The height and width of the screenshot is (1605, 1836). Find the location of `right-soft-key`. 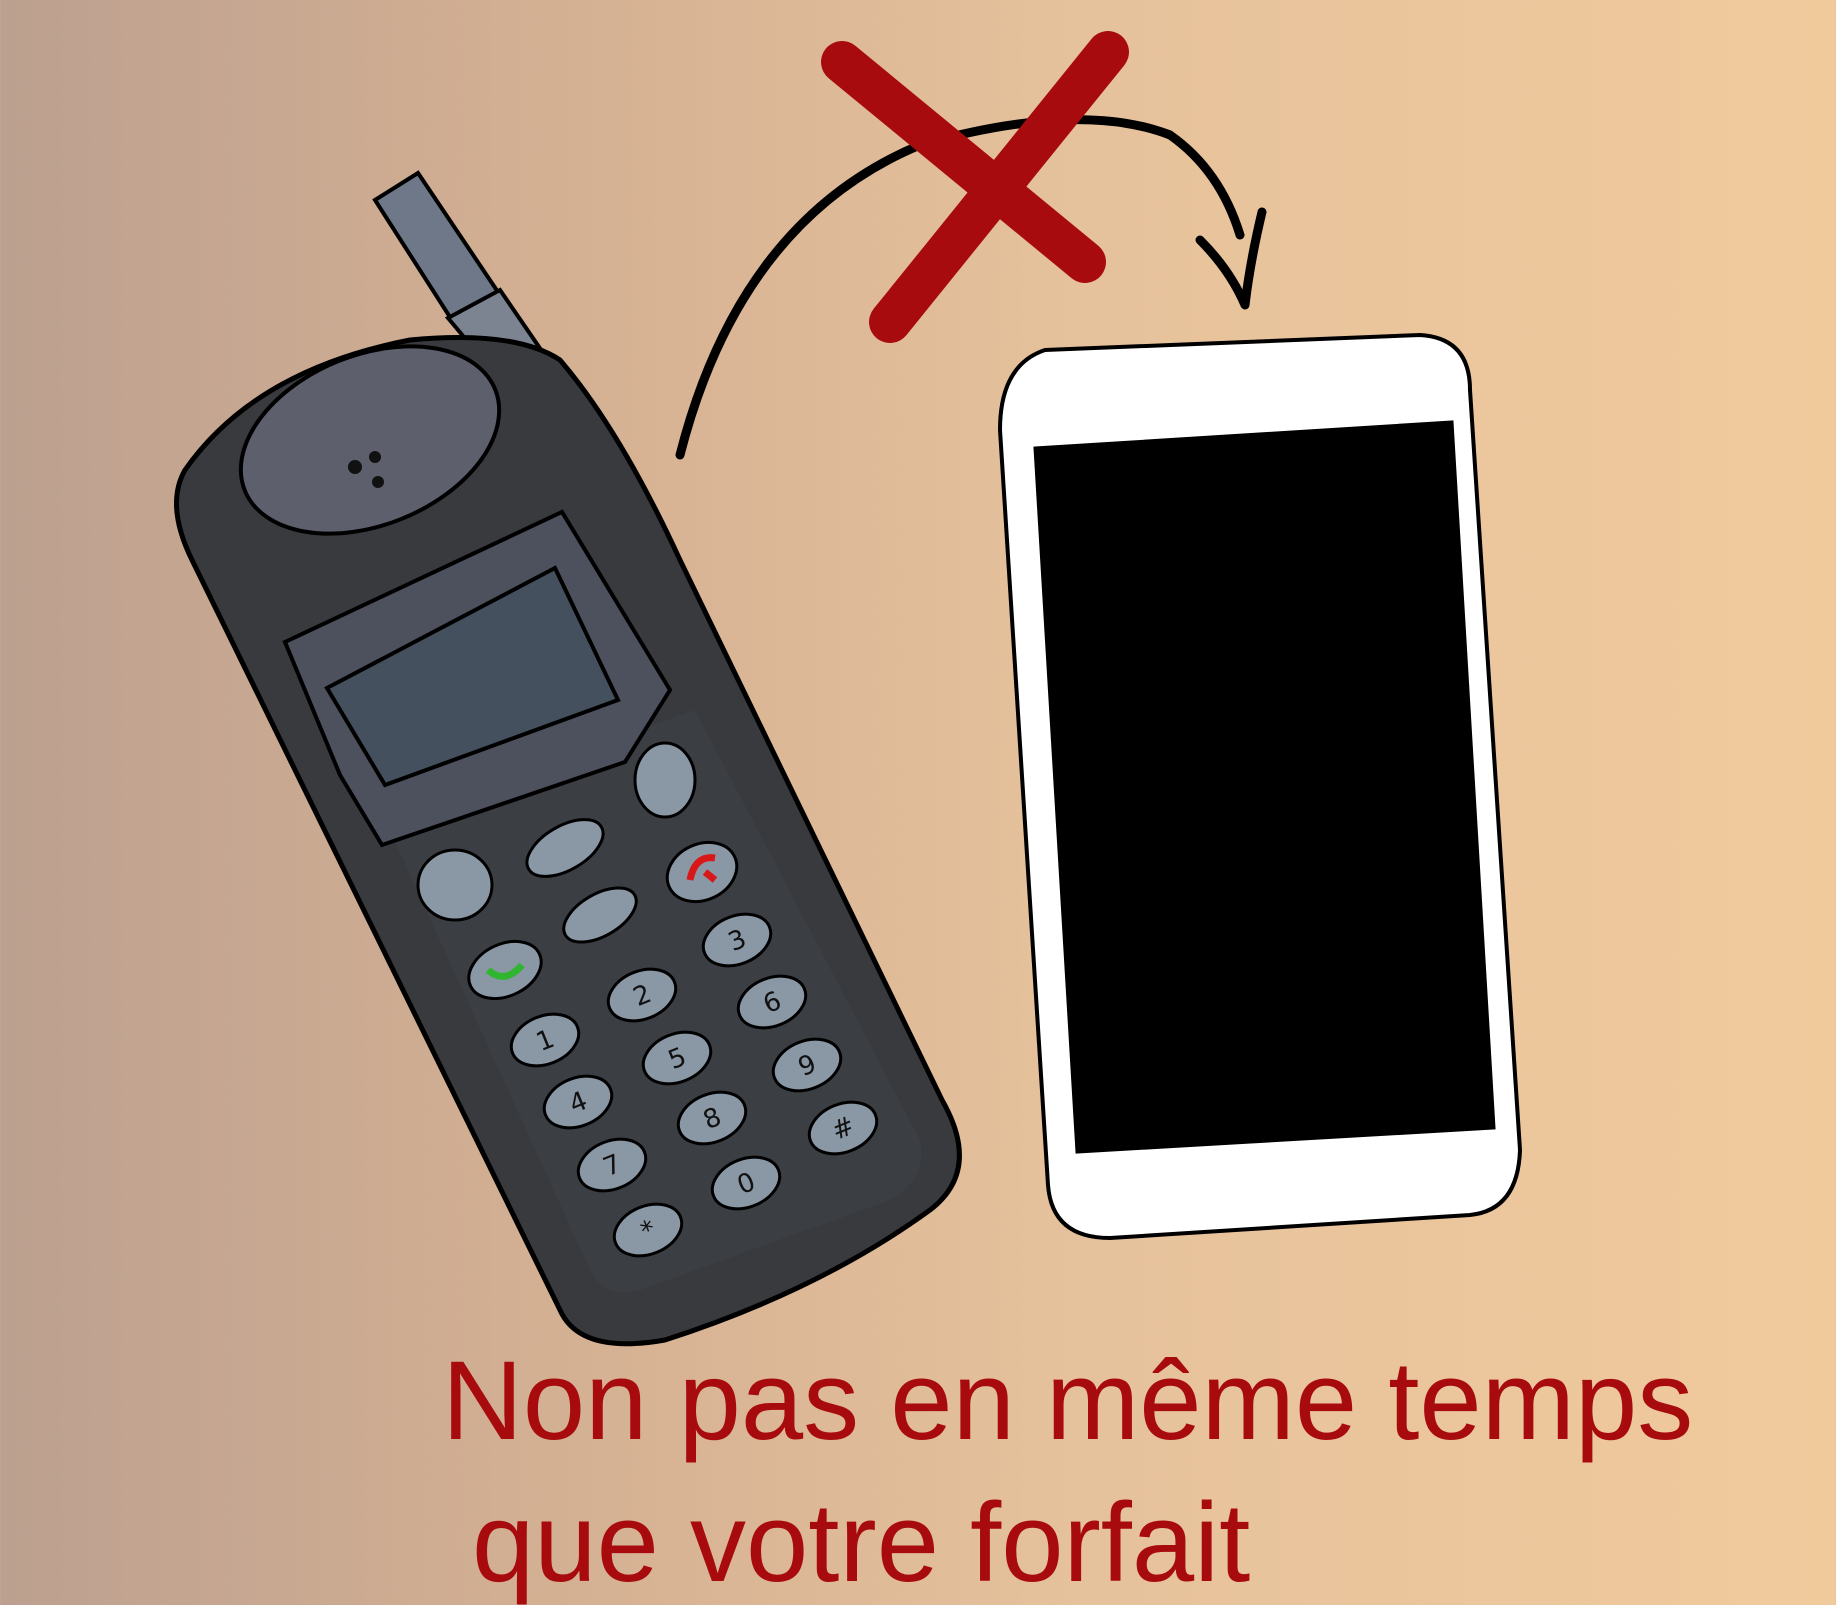

right-soft-key is located at coordinates (665, 780).